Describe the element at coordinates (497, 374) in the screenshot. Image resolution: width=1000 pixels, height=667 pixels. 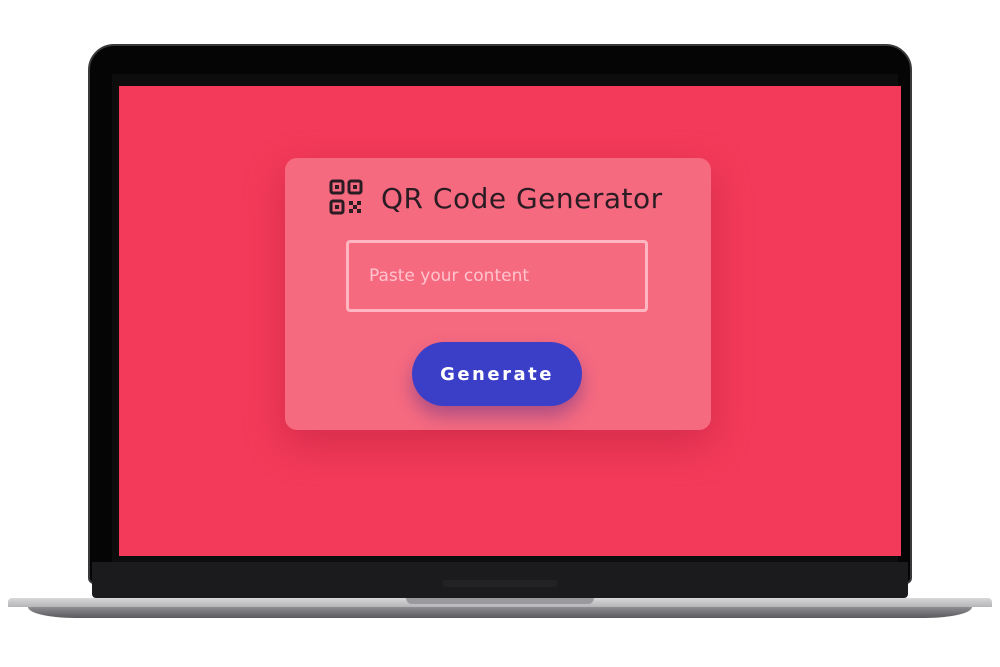
I see `generate-button: Generate` at that location.